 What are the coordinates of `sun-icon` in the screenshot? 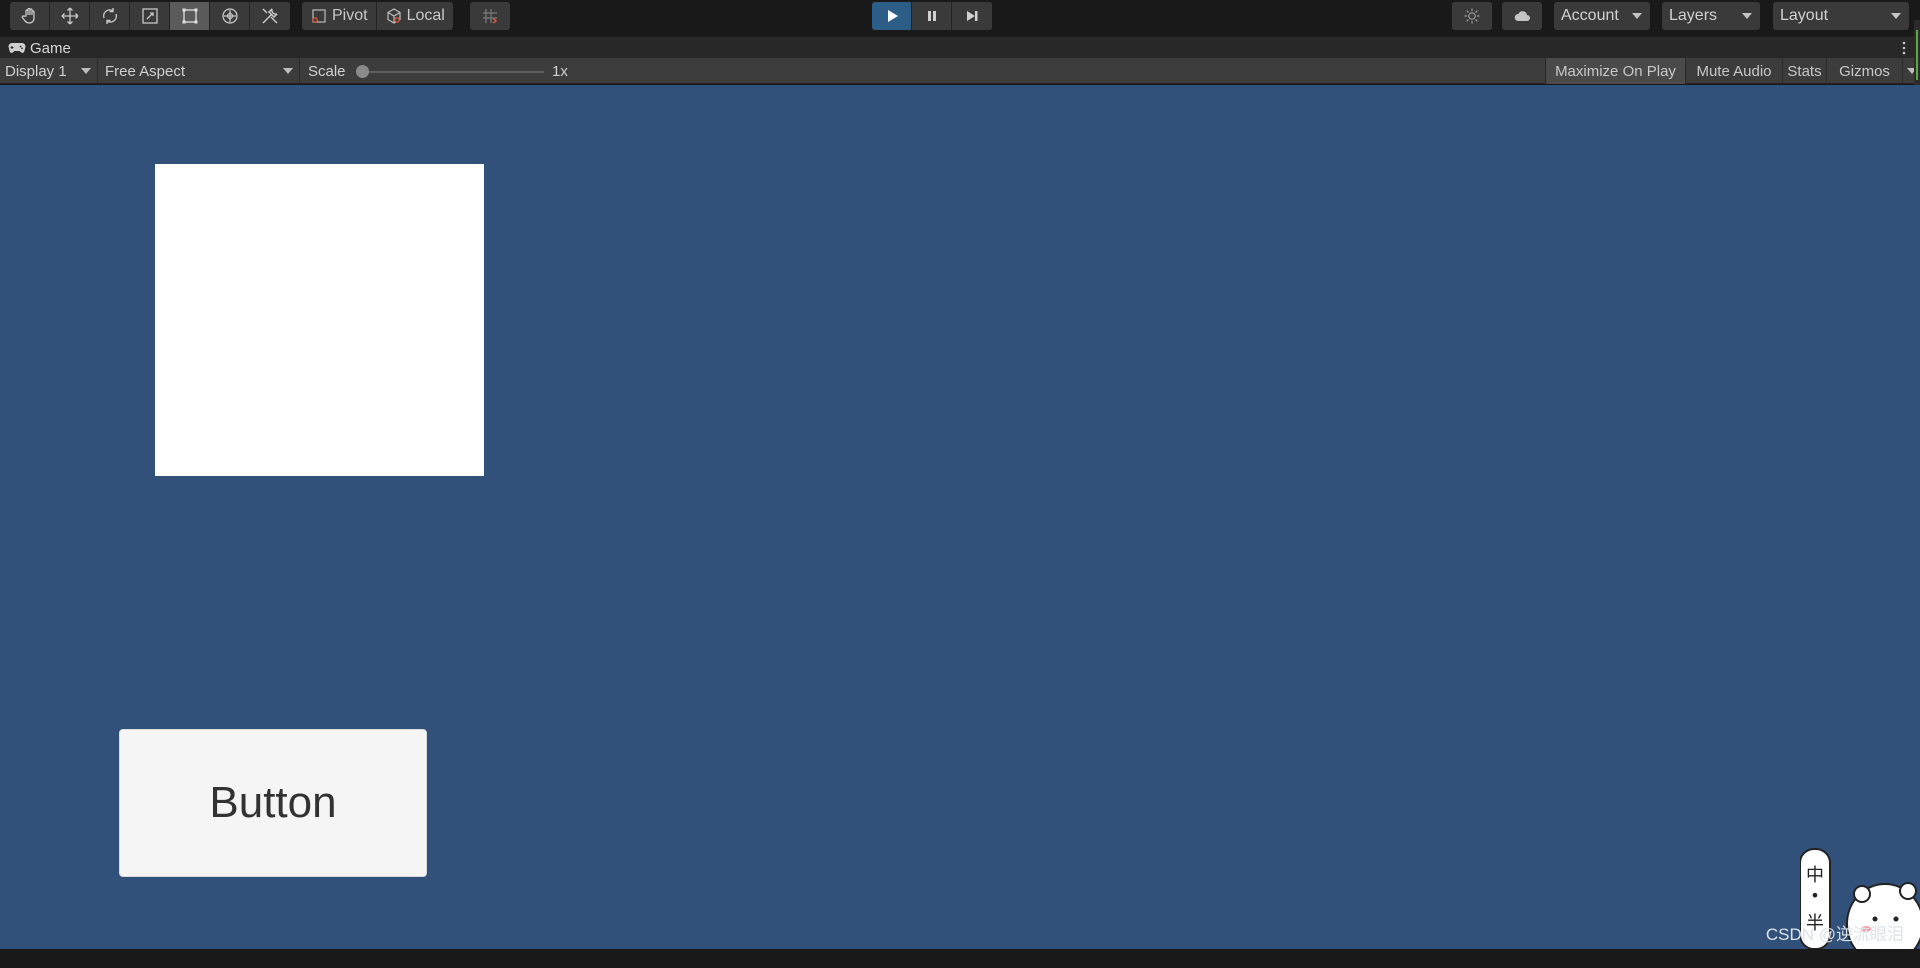 It's located at (1472, 16).